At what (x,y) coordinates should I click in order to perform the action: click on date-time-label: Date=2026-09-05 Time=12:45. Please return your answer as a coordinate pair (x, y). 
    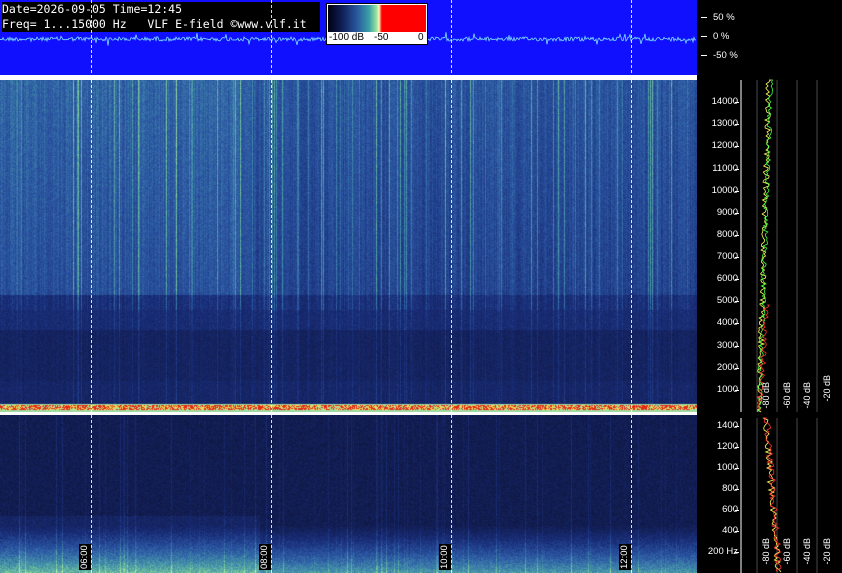
    Looking at the image, I should click on (92, 9).